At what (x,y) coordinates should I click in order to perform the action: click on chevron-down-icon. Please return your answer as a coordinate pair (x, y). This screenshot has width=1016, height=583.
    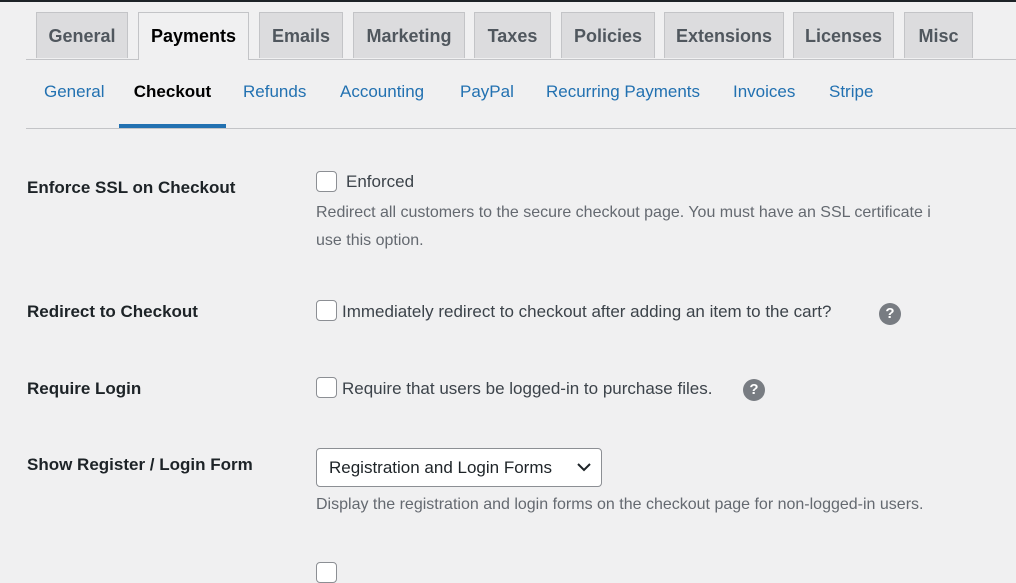
    Looking at the image, I should click on (584, 467).